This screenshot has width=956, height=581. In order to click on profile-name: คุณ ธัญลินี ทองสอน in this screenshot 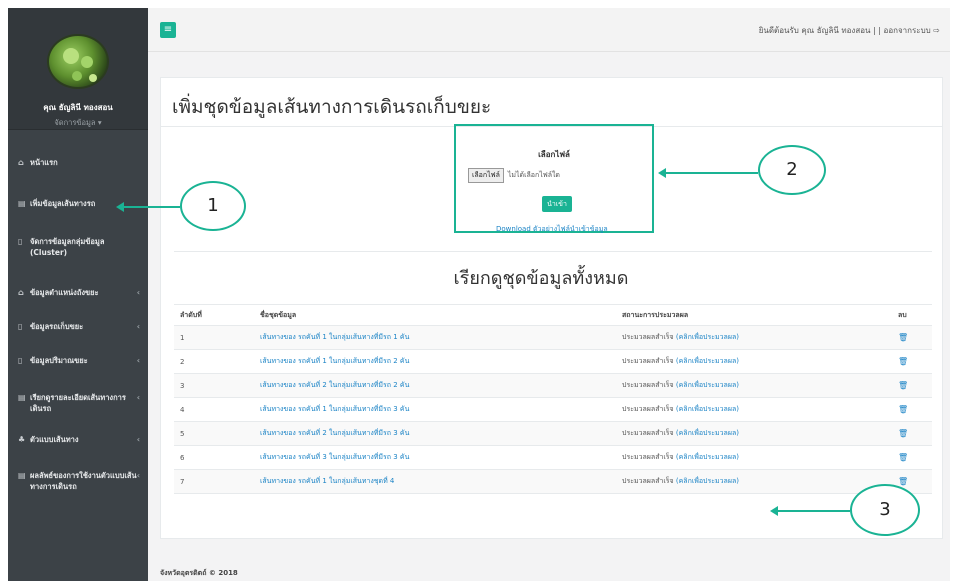, I will do `click(78, 107)`.